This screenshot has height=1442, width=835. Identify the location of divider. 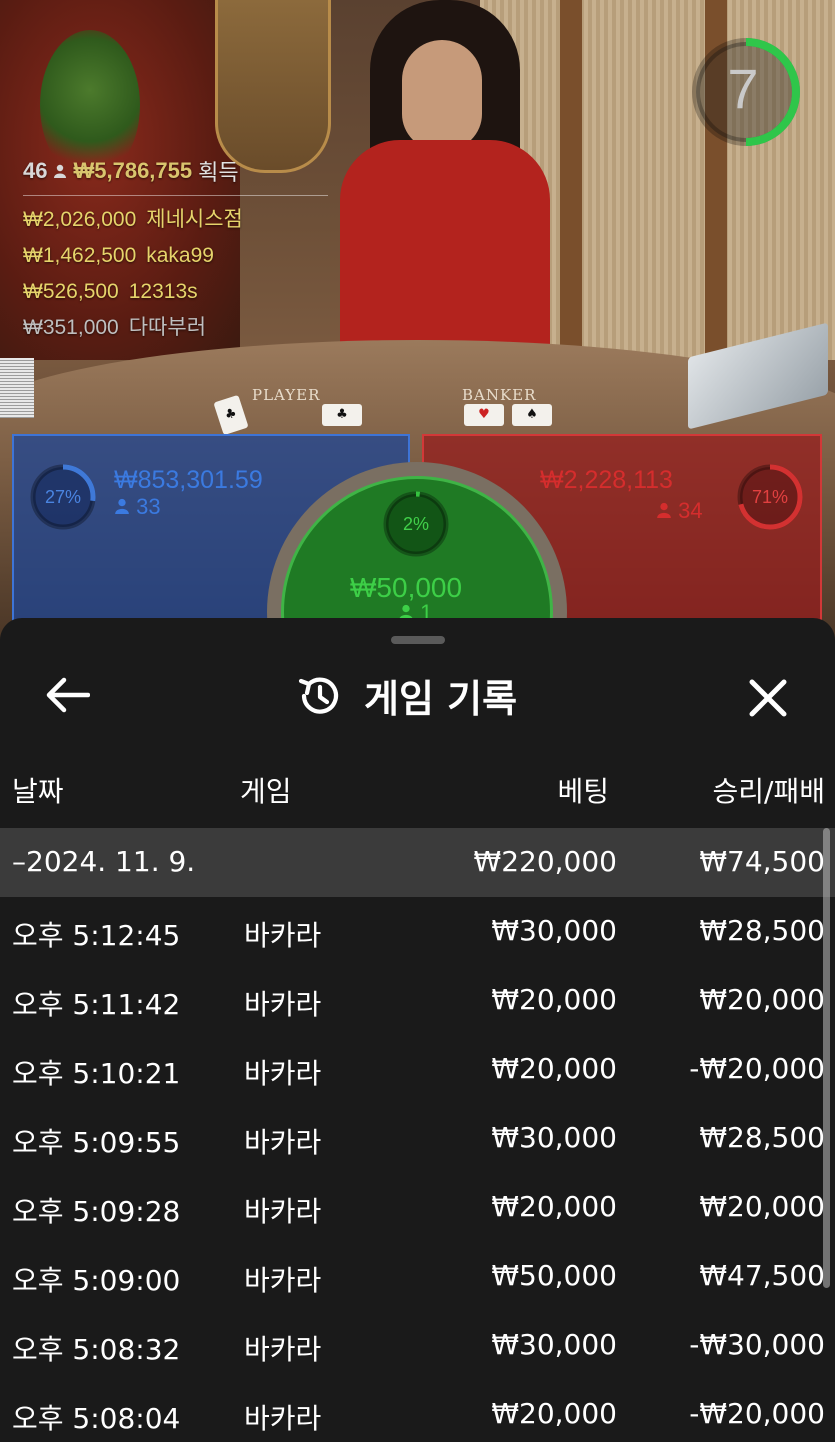
(175, 195).